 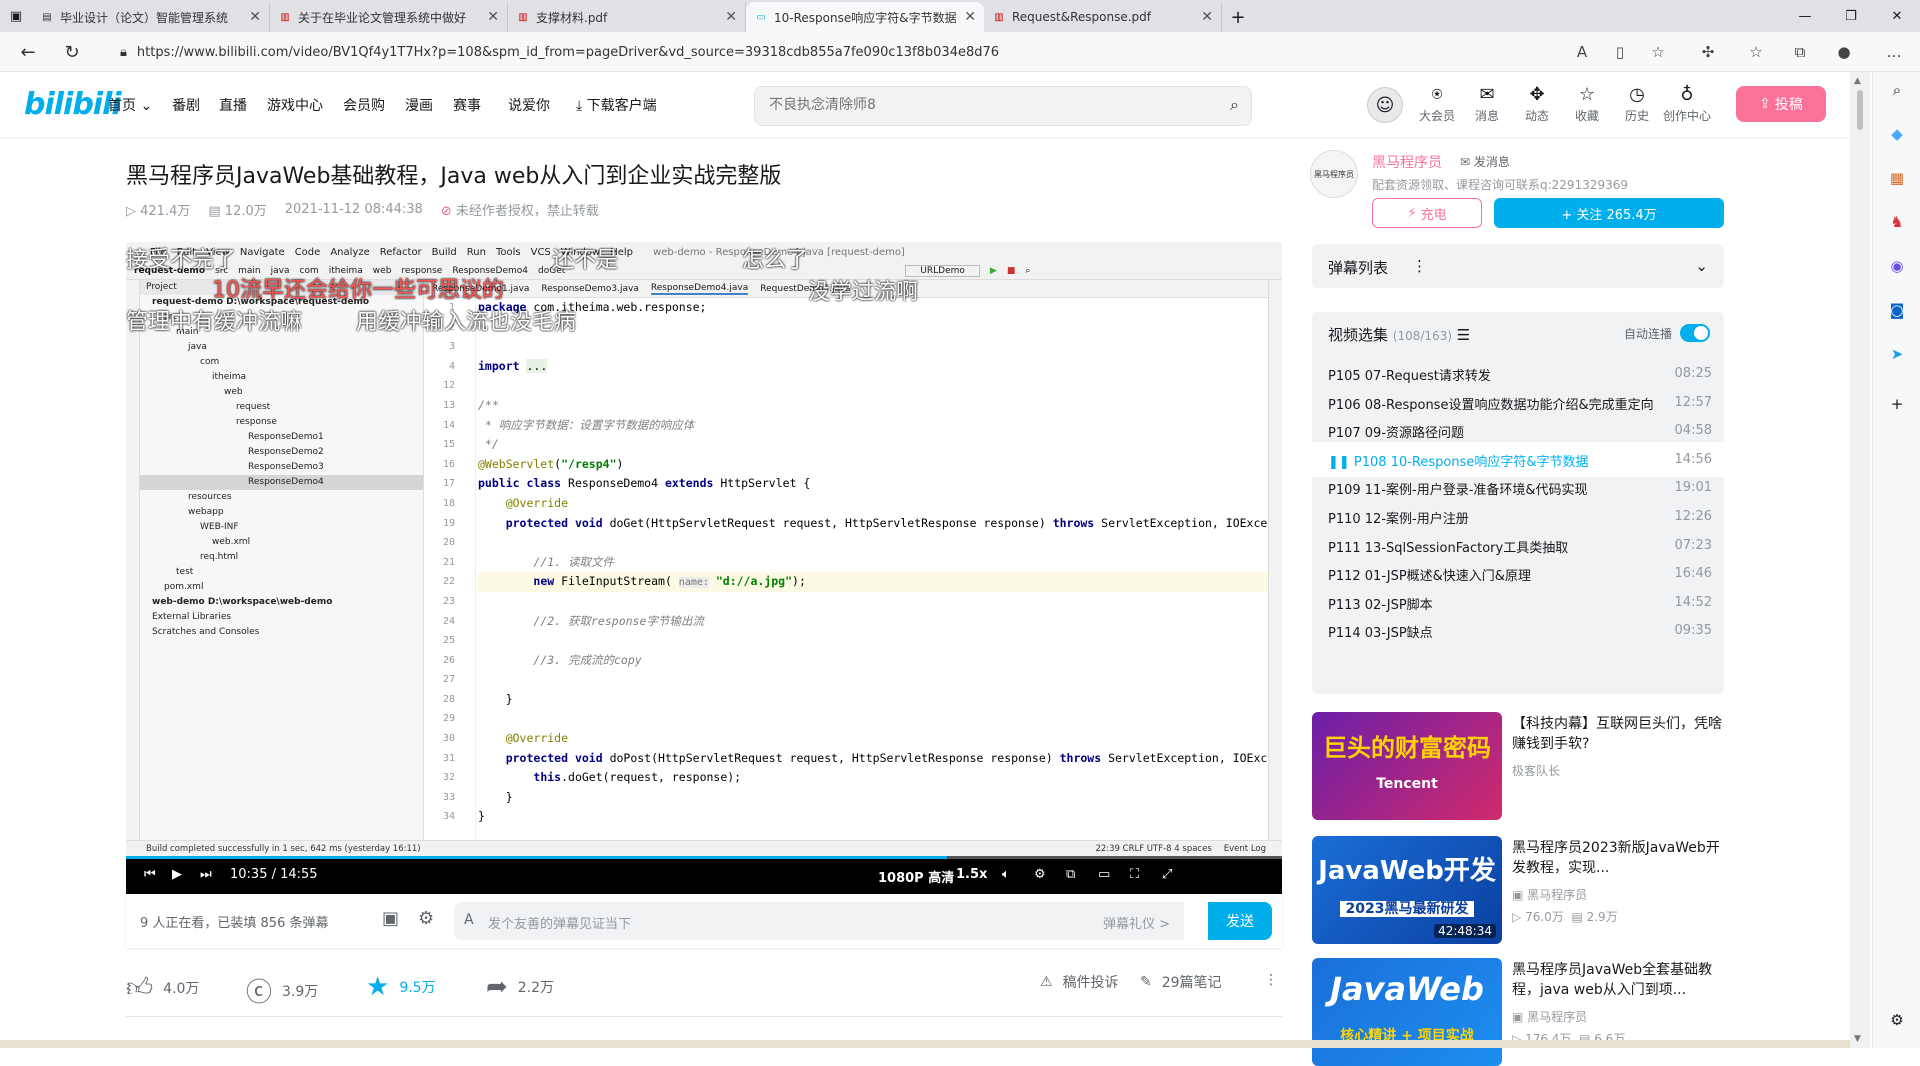 What do you see at coordinates (616, 105) in the screenshot?
I see `nav-download: ⤓ 下载客户端` at bounding box center [616, 105].